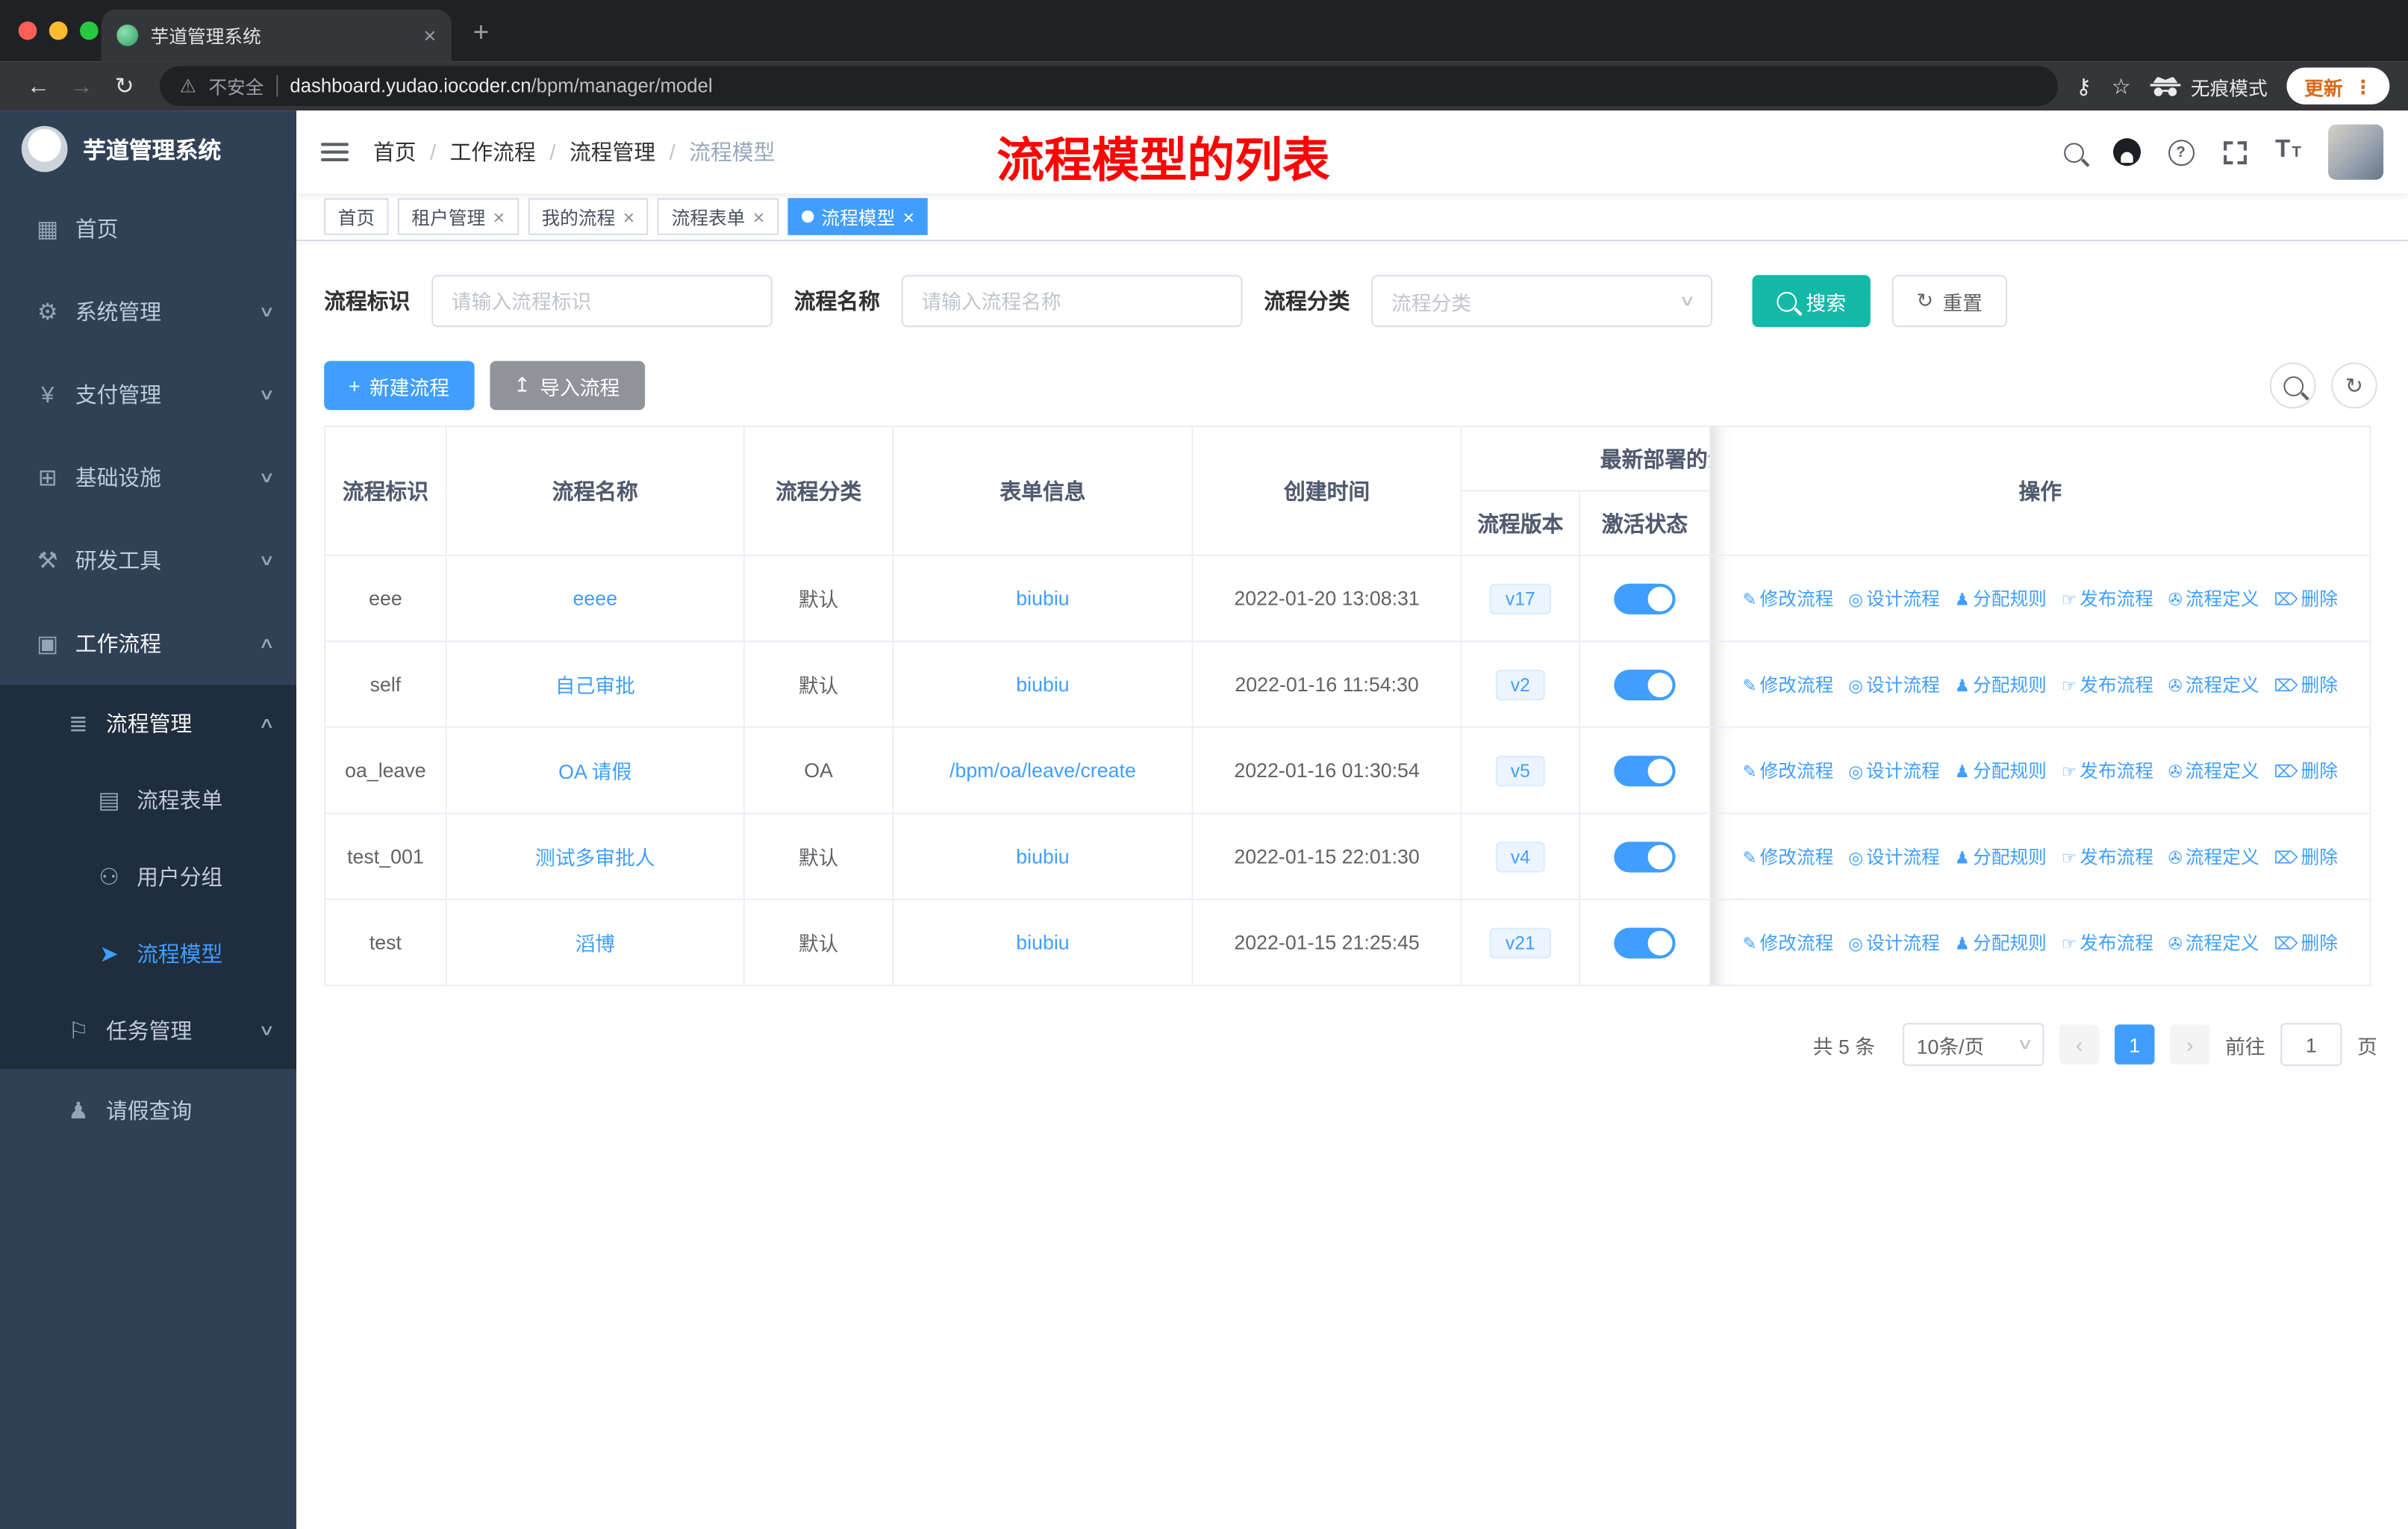 This screenshot has width=2408, height=1529. Describe the element at coordinates (2134, 1044) in the screenshot. I see `current-page-button: 1` at that location.